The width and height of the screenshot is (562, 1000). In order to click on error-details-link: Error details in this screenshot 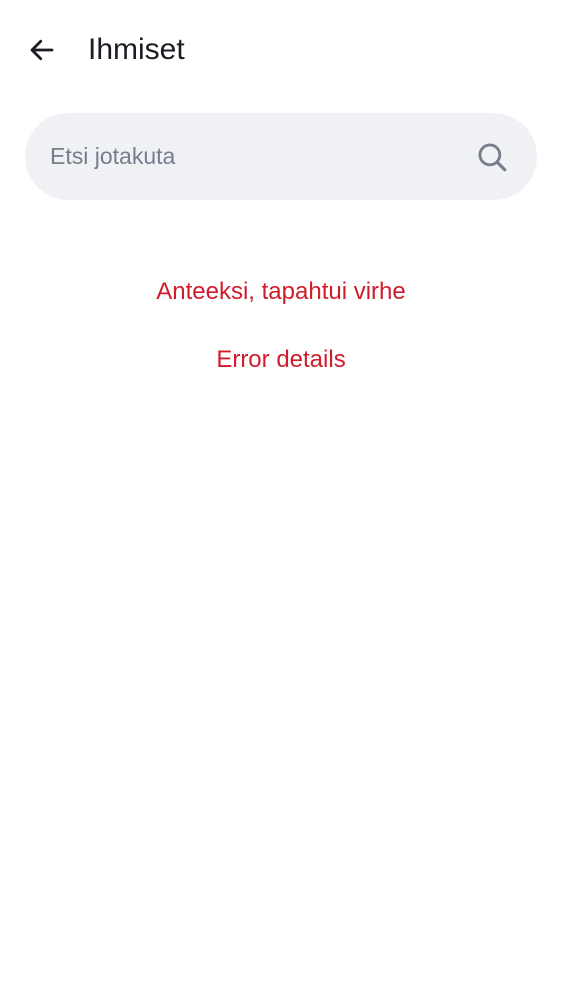, I will do `click(280, 359)`.